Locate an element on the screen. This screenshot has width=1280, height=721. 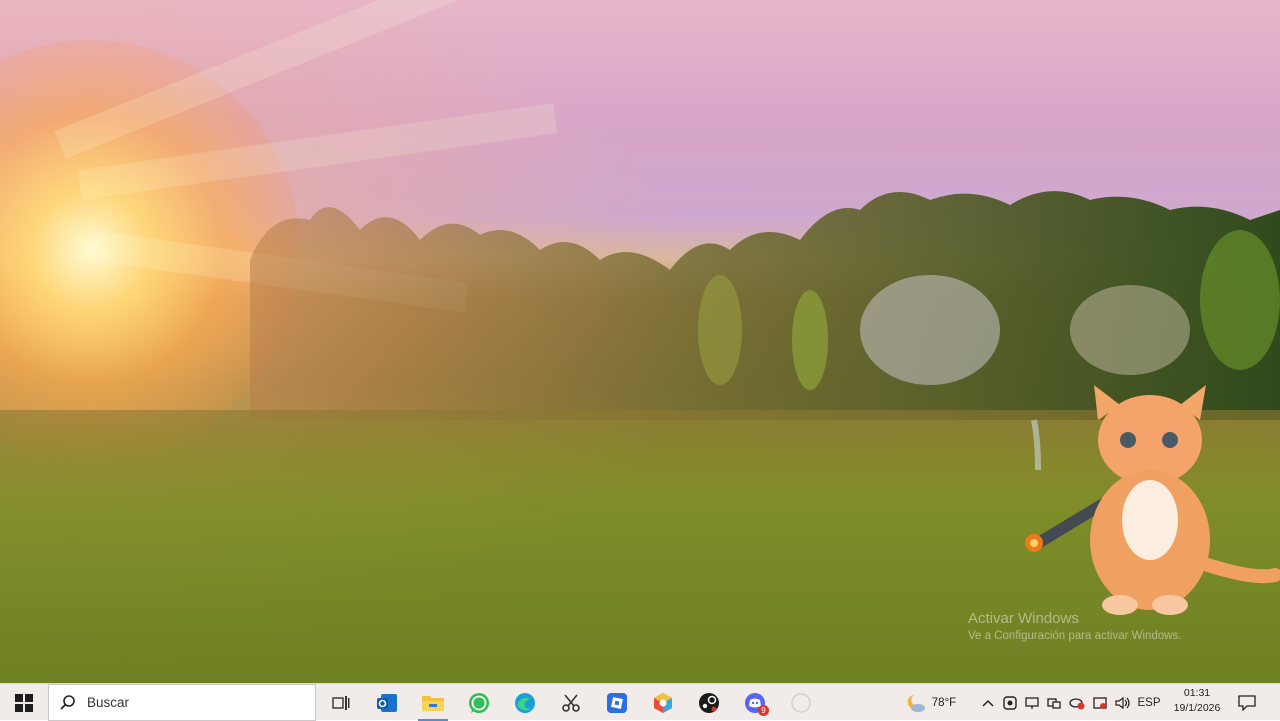
clock: 01:31 19/1/2026 is located at coordinates (1197, 703).